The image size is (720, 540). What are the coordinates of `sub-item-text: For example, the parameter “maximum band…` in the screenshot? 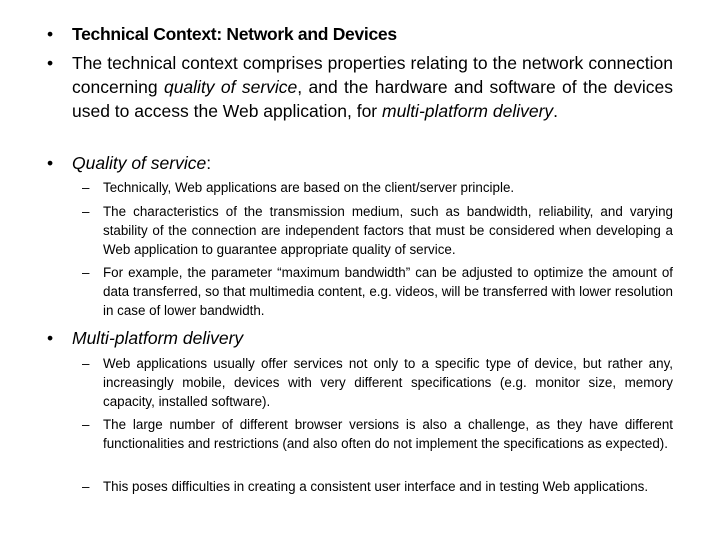 It's located at (388, 292).